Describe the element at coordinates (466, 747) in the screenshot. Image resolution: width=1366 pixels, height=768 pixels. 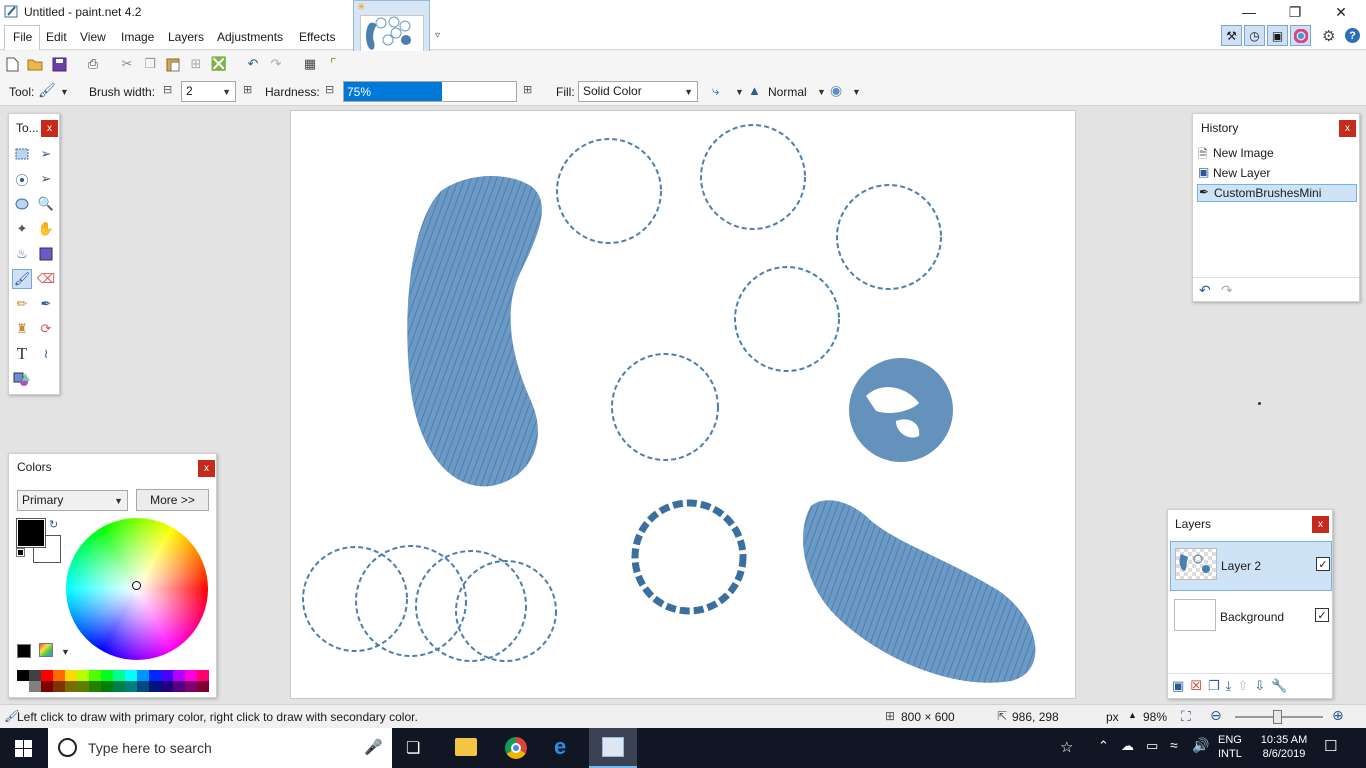
I see `file-explorer-icon` at that location.